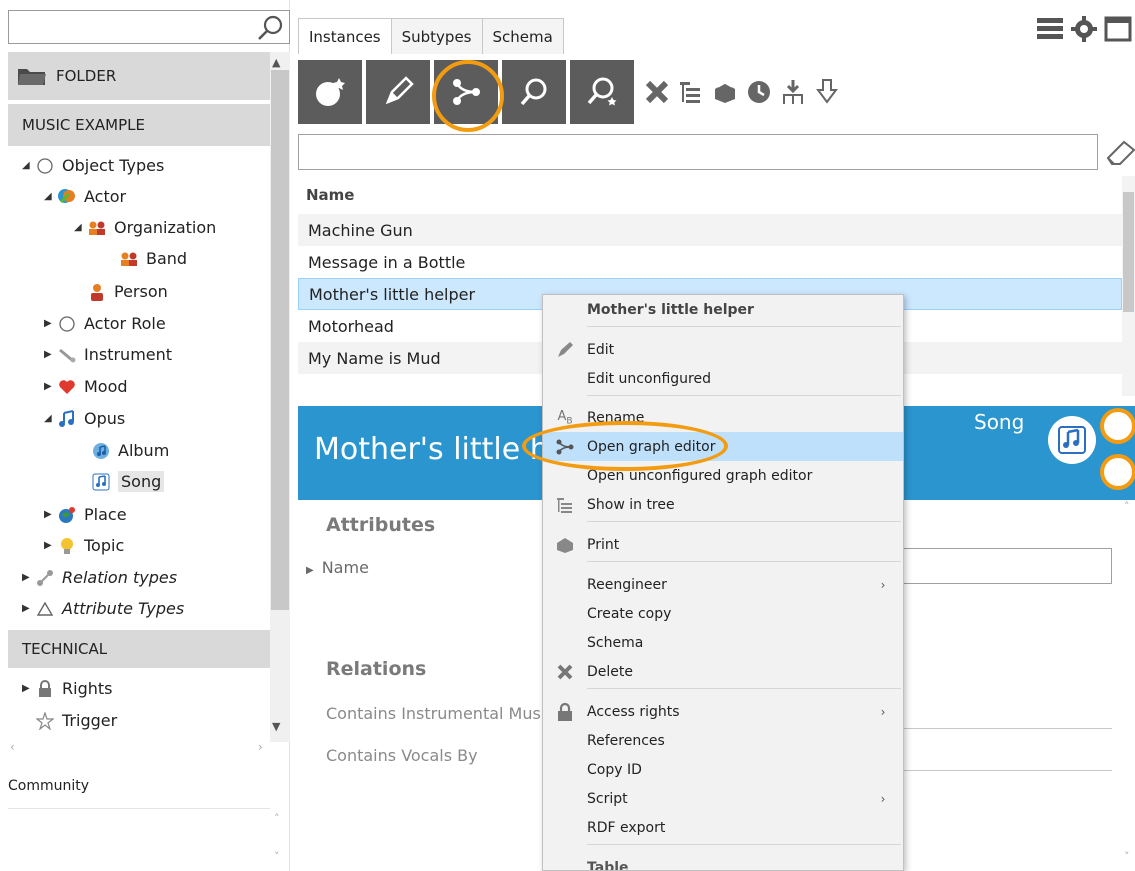 Image resolution: width=1135 pixels, height=871 pixels. I want to click on menu-item-script: Script ›, so click(723, 798).